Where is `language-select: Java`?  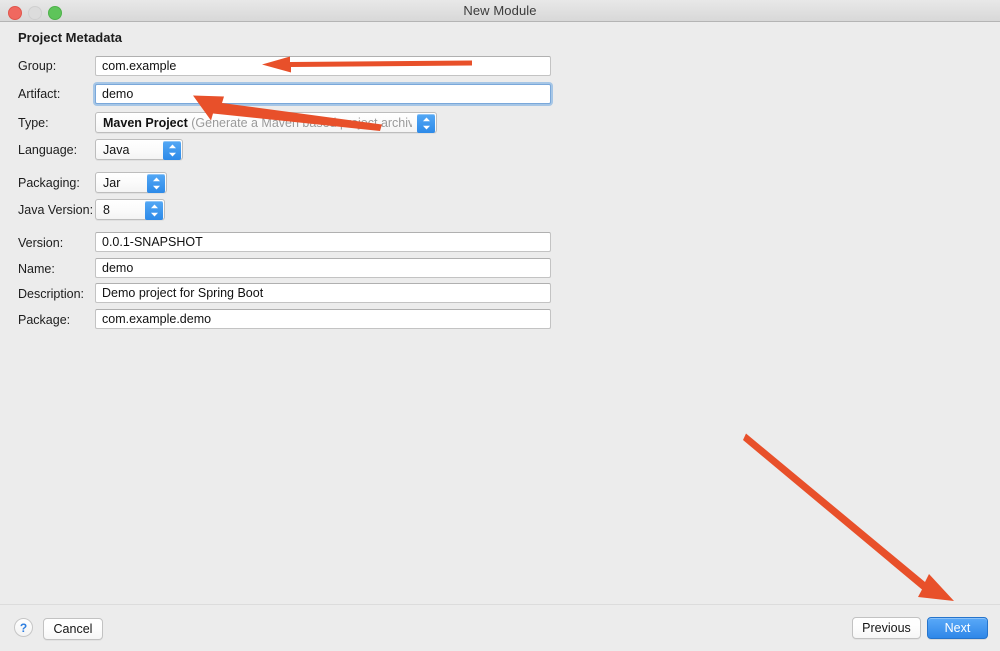 language-select: Java is located at coordinates (139, 149).